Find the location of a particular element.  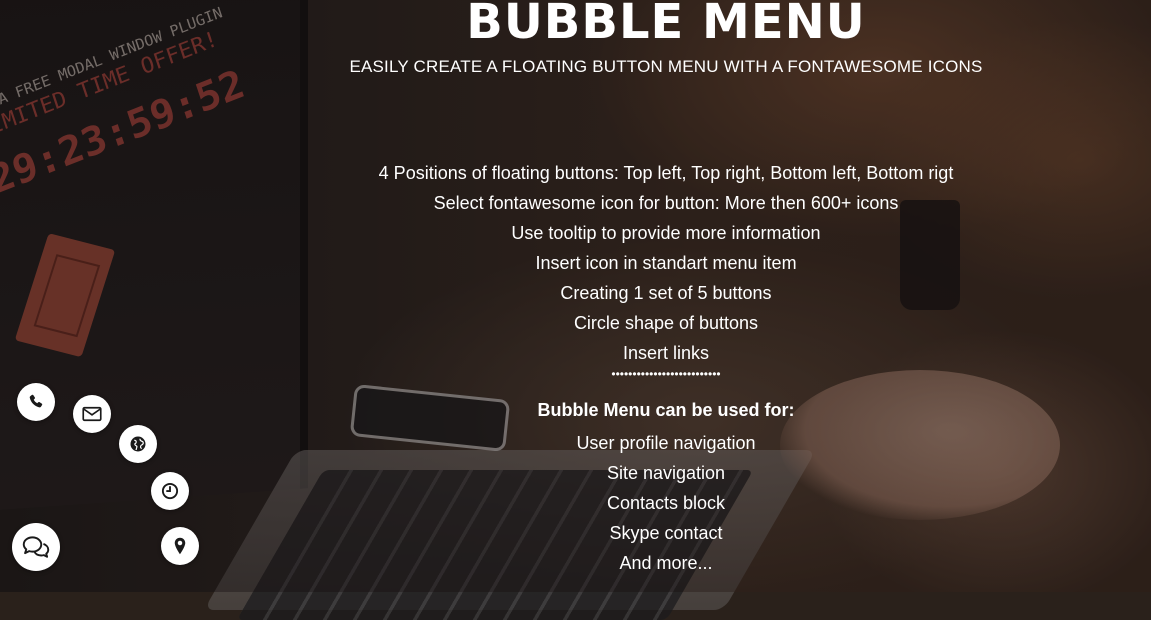

comments-icon is located at coordinates (36, 547).